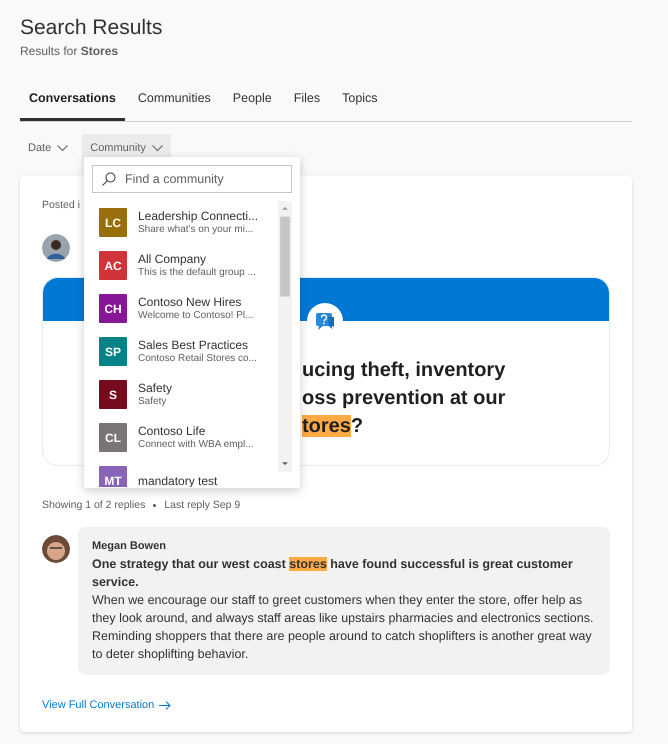 This screenshot has width=668, height=744. I want to click on community-name: Sales Best Practices, so click(194, 345).